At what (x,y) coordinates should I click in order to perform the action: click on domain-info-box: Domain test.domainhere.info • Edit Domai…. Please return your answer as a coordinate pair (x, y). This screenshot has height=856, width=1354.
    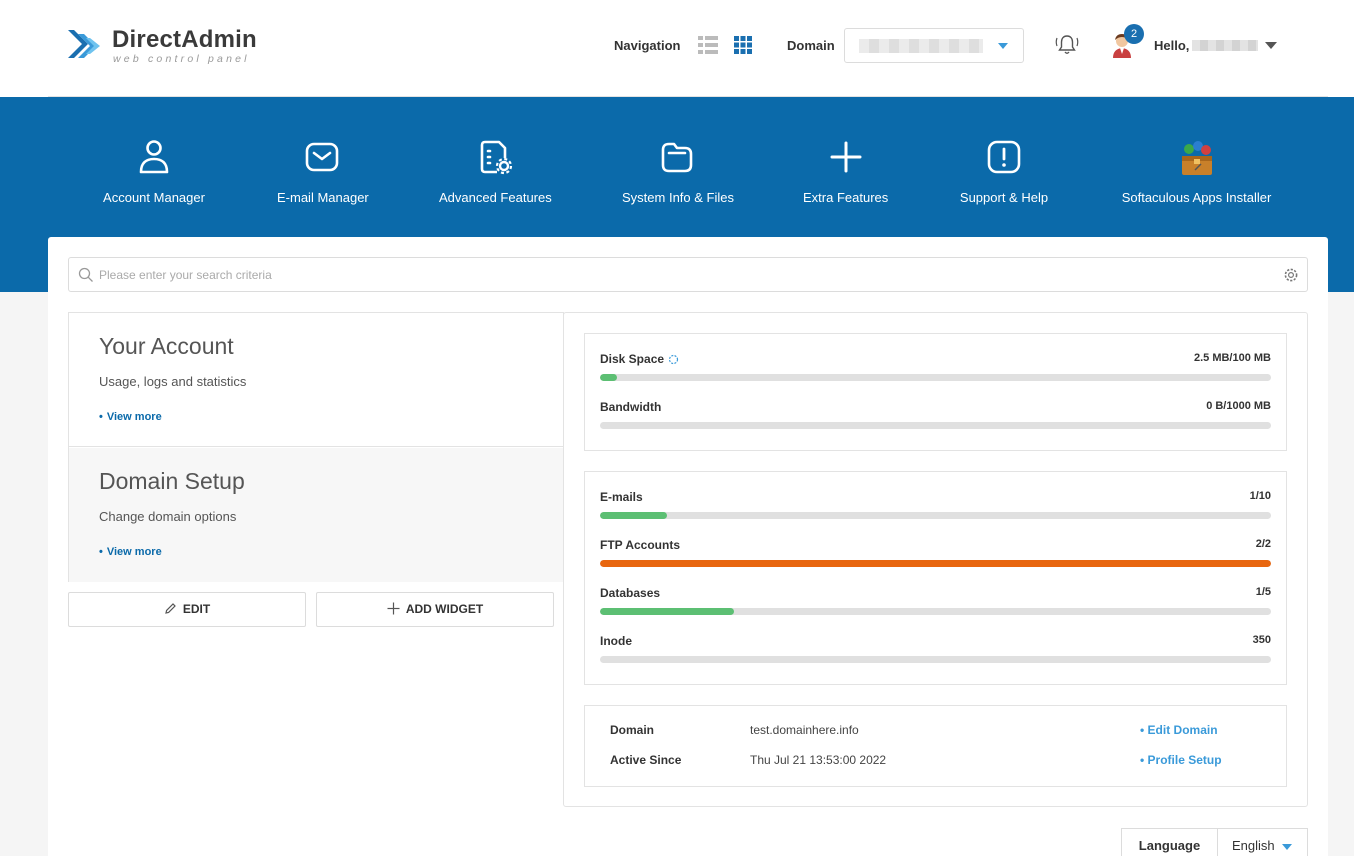
    Looking at the image, I should click on (935, 746).